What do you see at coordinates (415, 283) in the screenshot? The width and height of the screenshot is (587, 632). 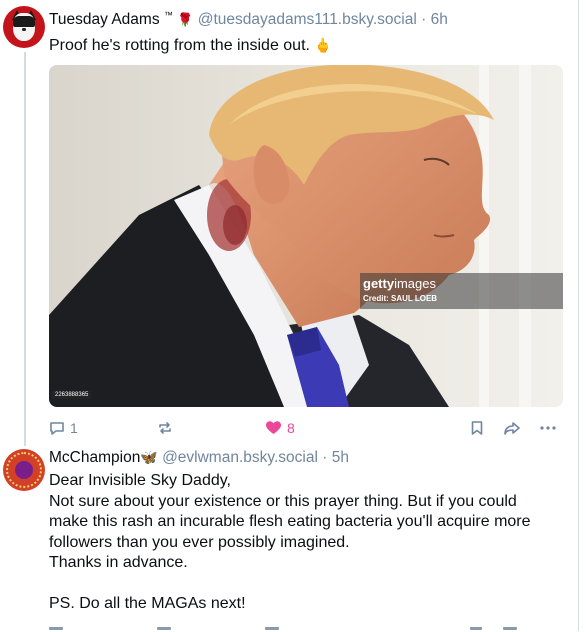 I see `getty-logo-suffix: images` at bounding box center [415, 283].